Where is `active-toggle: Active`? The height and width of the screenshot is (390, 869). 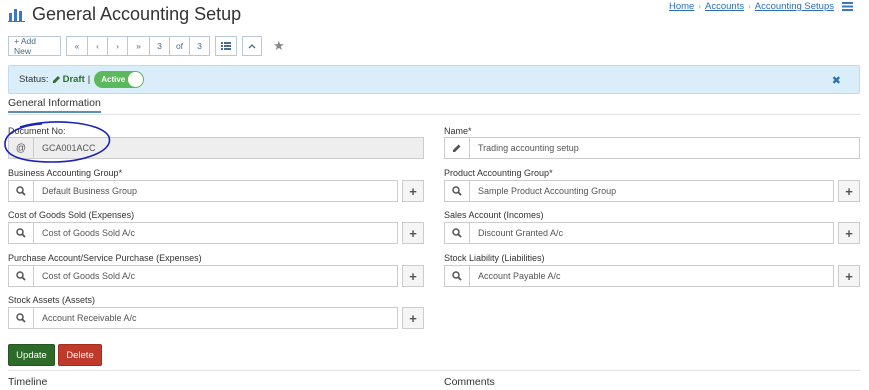 active-toggle: Active is located at coordinates (119, 79).